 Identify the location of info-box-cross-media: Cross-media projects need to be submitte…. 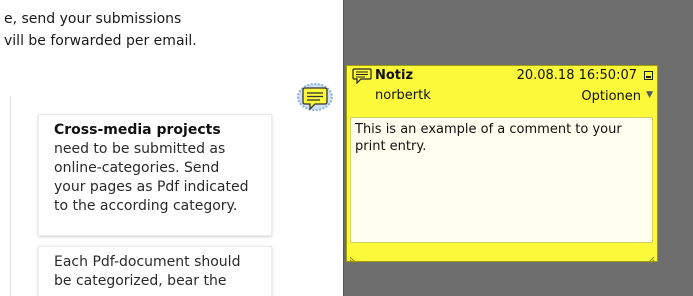
(155, 175).